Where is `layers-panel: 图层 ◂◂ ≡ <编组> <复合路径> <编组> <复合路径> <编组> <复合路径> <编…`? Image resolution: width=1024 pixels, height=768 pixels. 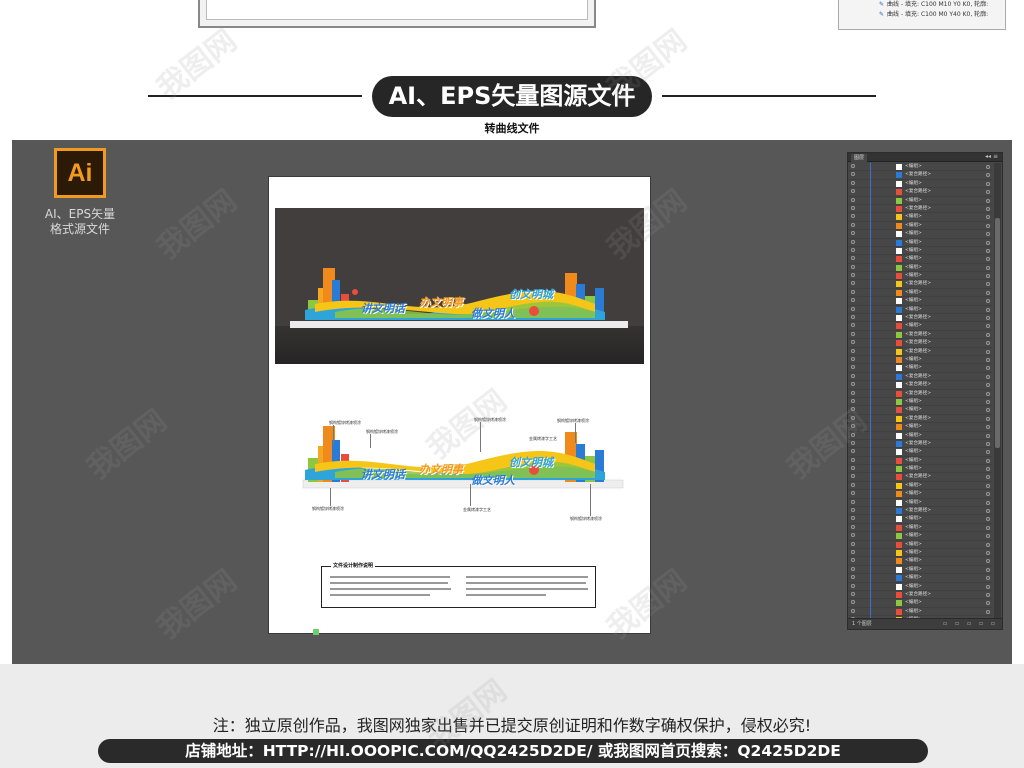 layers-panel: 图层 ◂◂ ≡ <编组> <复合路径> <编组> <复合路径> <编组> <复合路径> <编… is located at coordinates (925, 391).